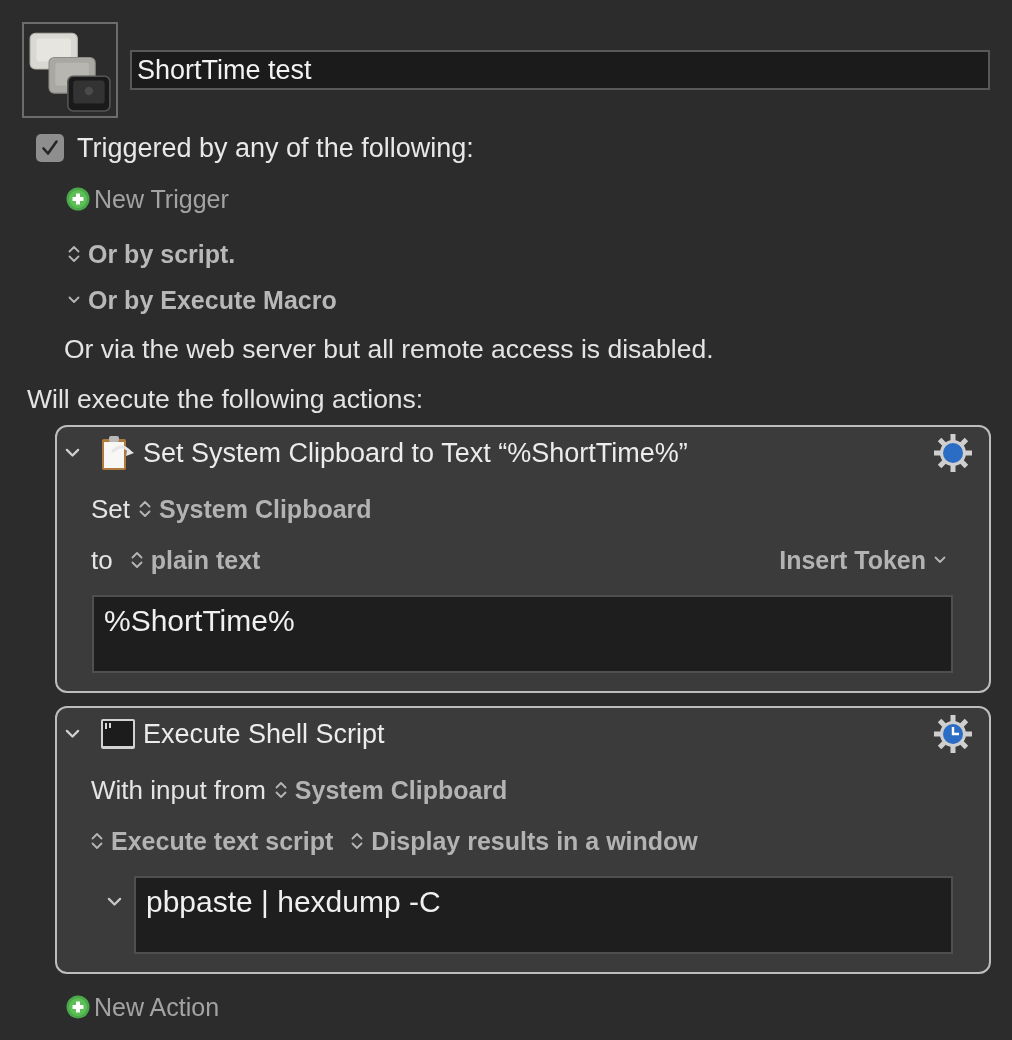  I want to click on check-icon, so click(50, 148).